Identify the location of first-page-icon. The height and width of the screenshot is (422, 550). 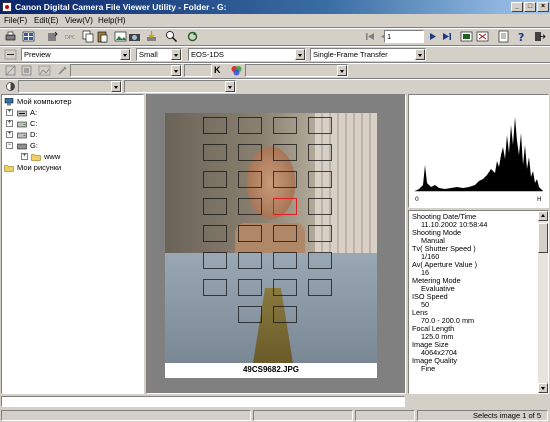
(370, 36).